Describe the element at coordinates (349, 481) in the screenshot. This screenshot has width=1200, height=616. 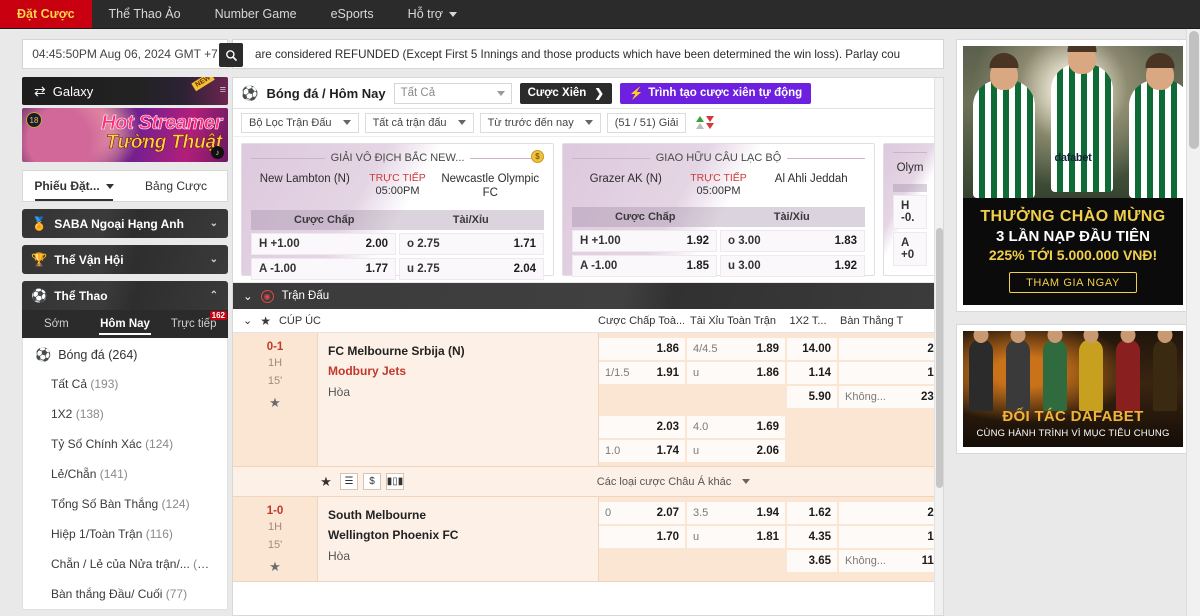
I see `list-icon: ☰` at that location.